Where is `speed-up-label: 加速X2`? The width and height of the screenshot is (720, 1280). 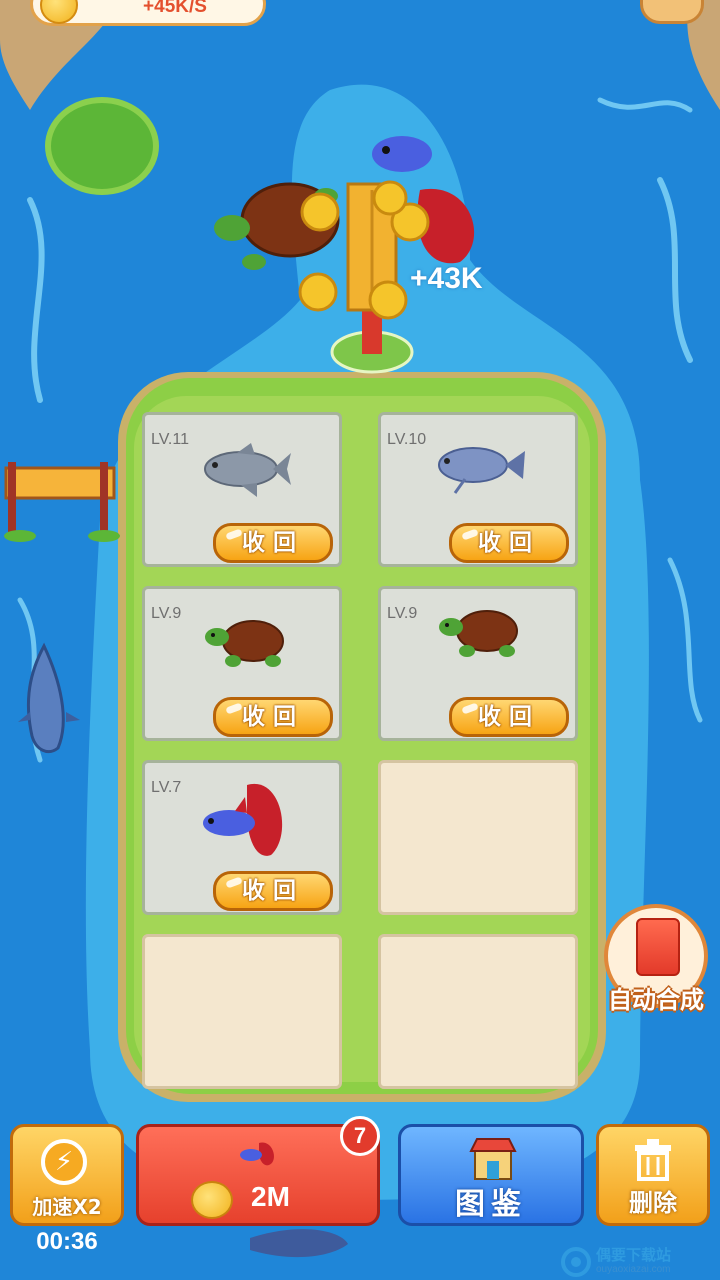
speed-up-label: 加速X2 is located at coordinates (67, 1207).